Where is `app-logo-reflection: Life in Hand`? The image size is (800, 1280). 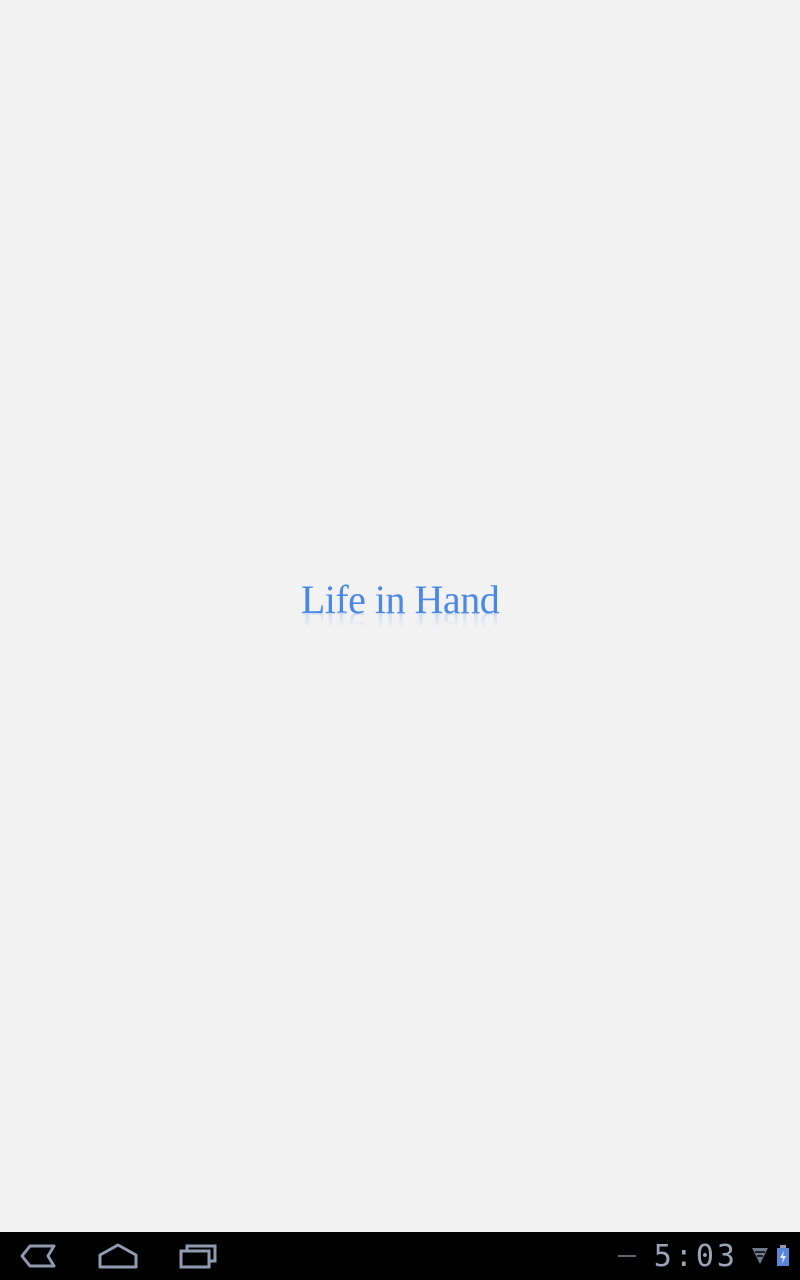
app-logo-reflection: Life in Hand is located at coordinates (400, 626).